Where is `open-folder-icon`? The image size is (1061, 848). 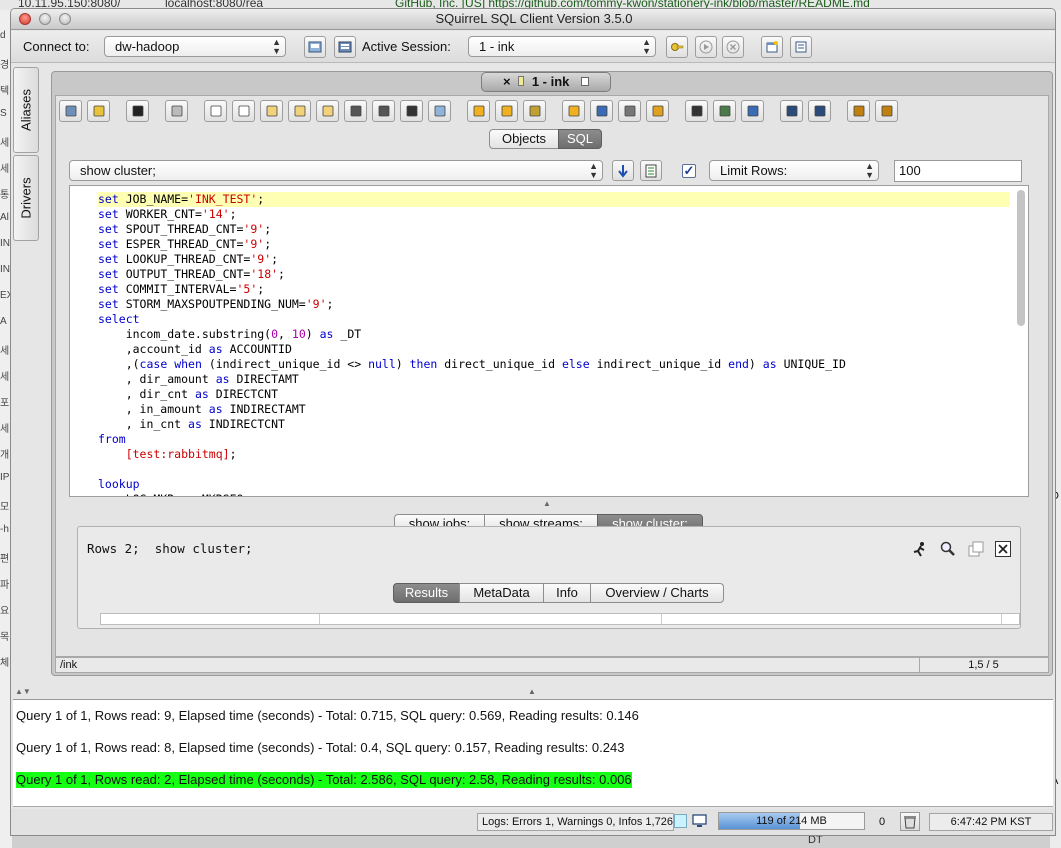
open-folder-icon is located at coordinates (271, 111).